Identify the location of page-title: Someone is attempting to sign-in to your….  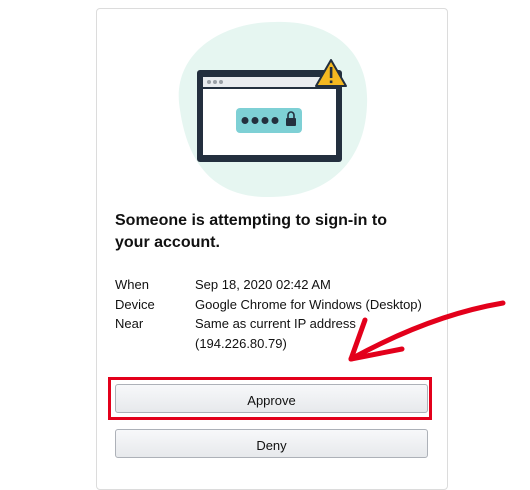
(251, 231).